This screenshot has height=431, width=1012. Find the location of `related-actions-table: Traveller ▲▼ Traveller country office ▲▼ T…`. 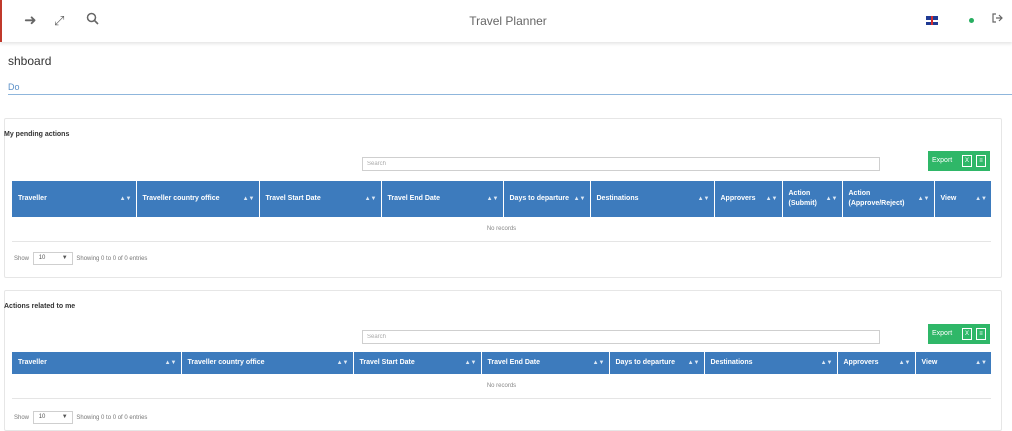

related-actions-table: Traveller ▲▼ Traveller country office ▲▼ T… is located at coordinates (501, 375).